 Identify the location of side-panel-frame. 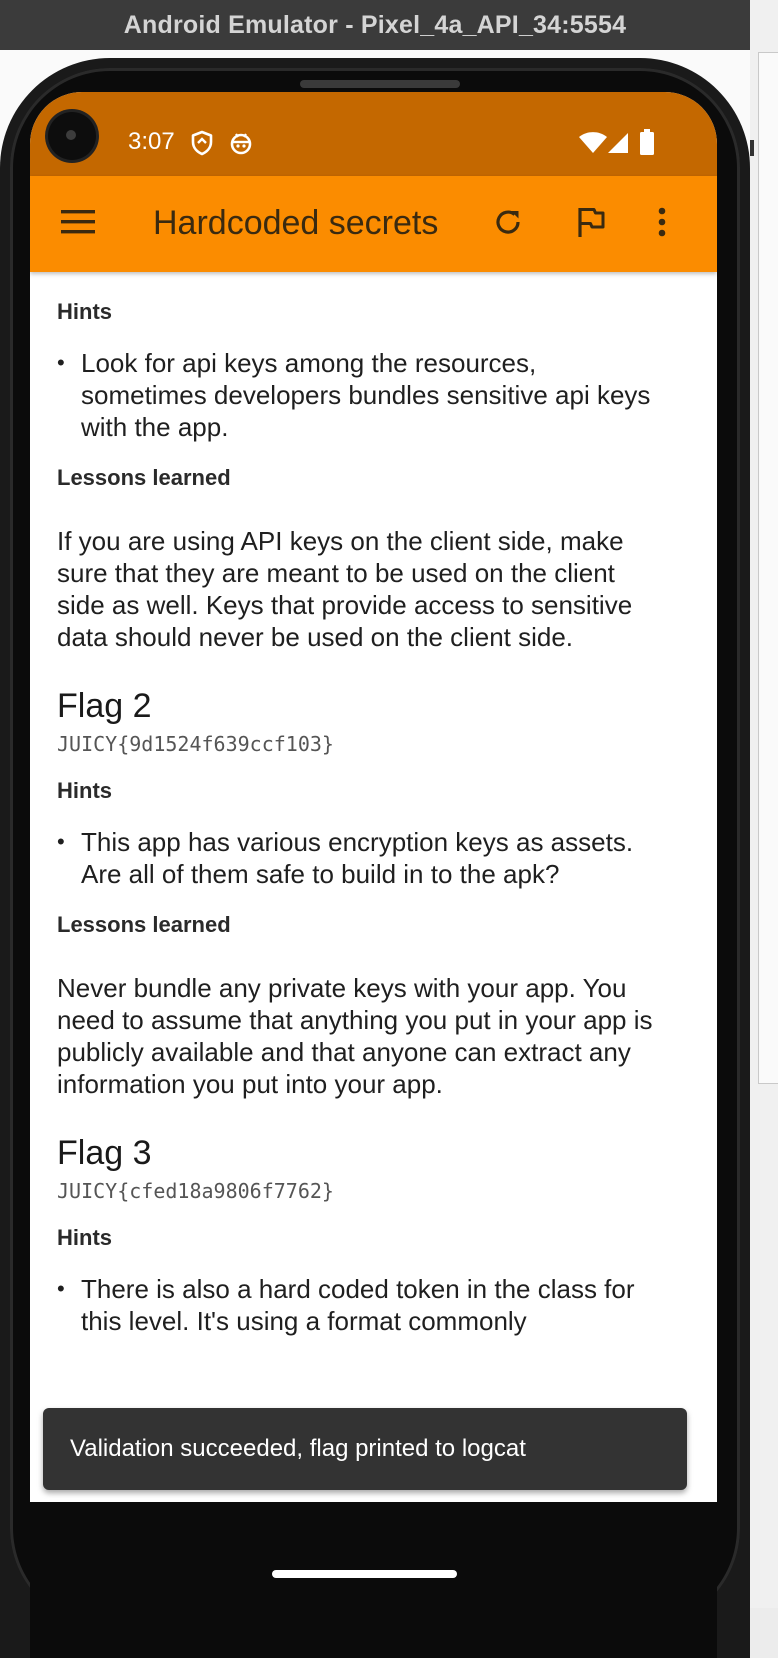
(768, 568).